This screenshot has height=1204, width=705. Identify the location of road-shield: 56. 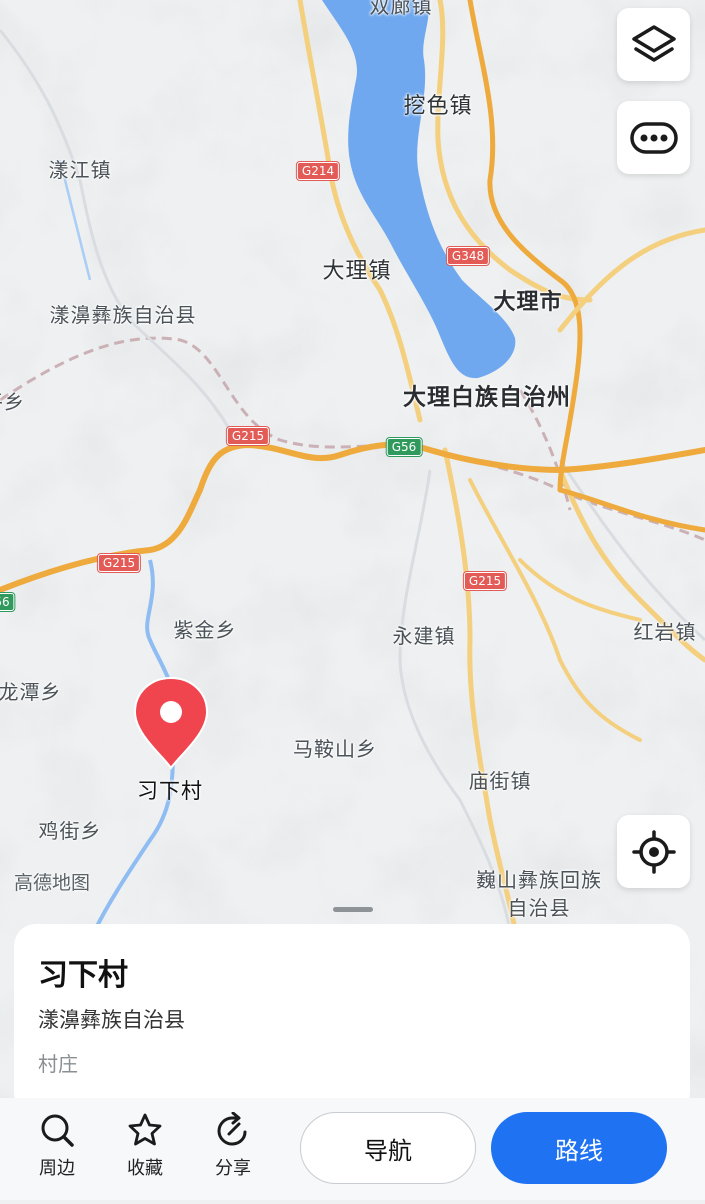
(8, 602).